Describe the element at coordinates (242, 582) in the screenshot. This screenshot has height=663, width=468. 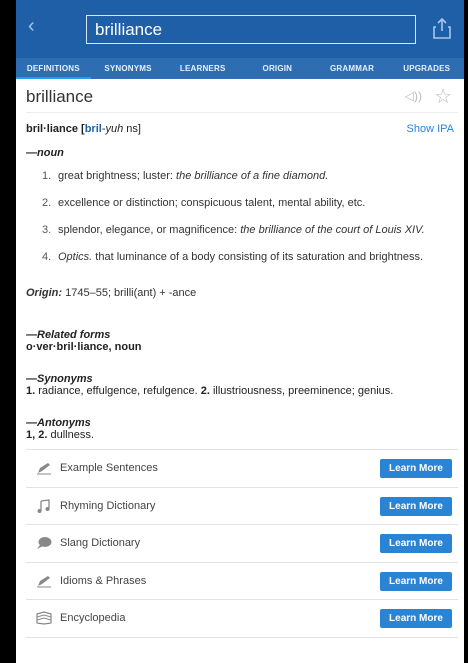
I see `more-item-idioms-phrases: Idioms & Phrases Learn More` at that location.